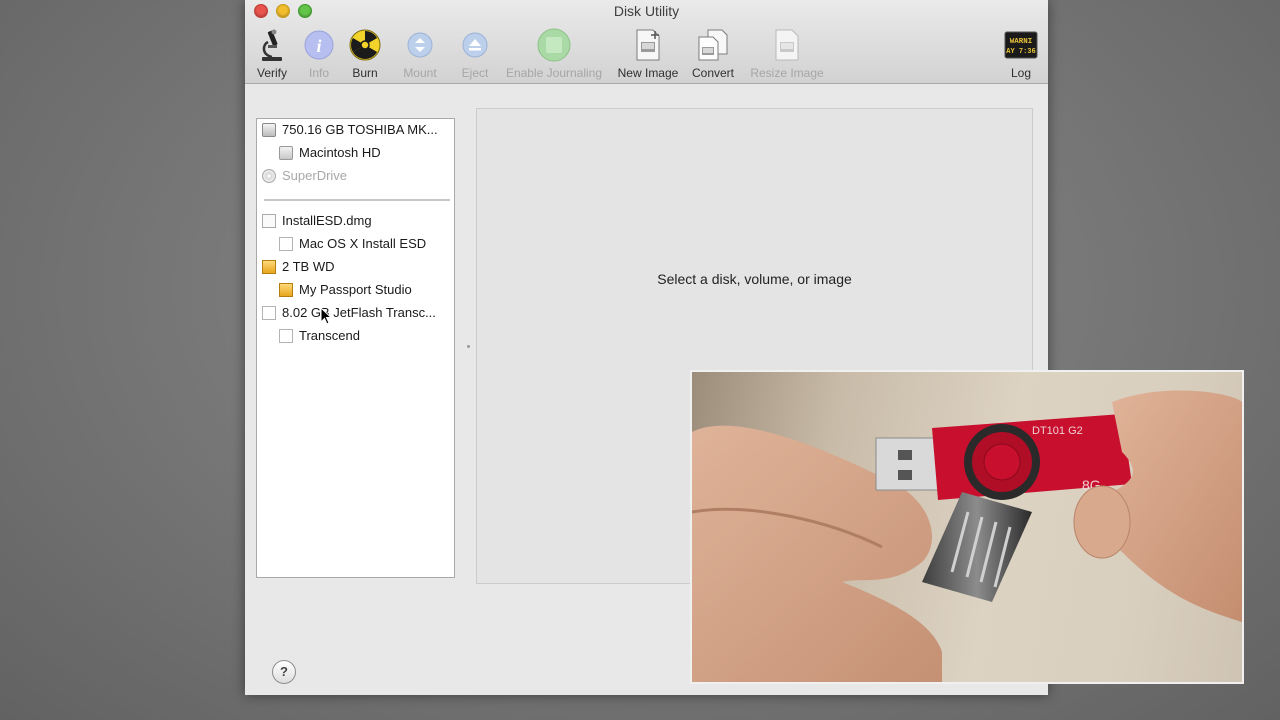  I want to click on mouse-cursor-icon, so click(326, 318).